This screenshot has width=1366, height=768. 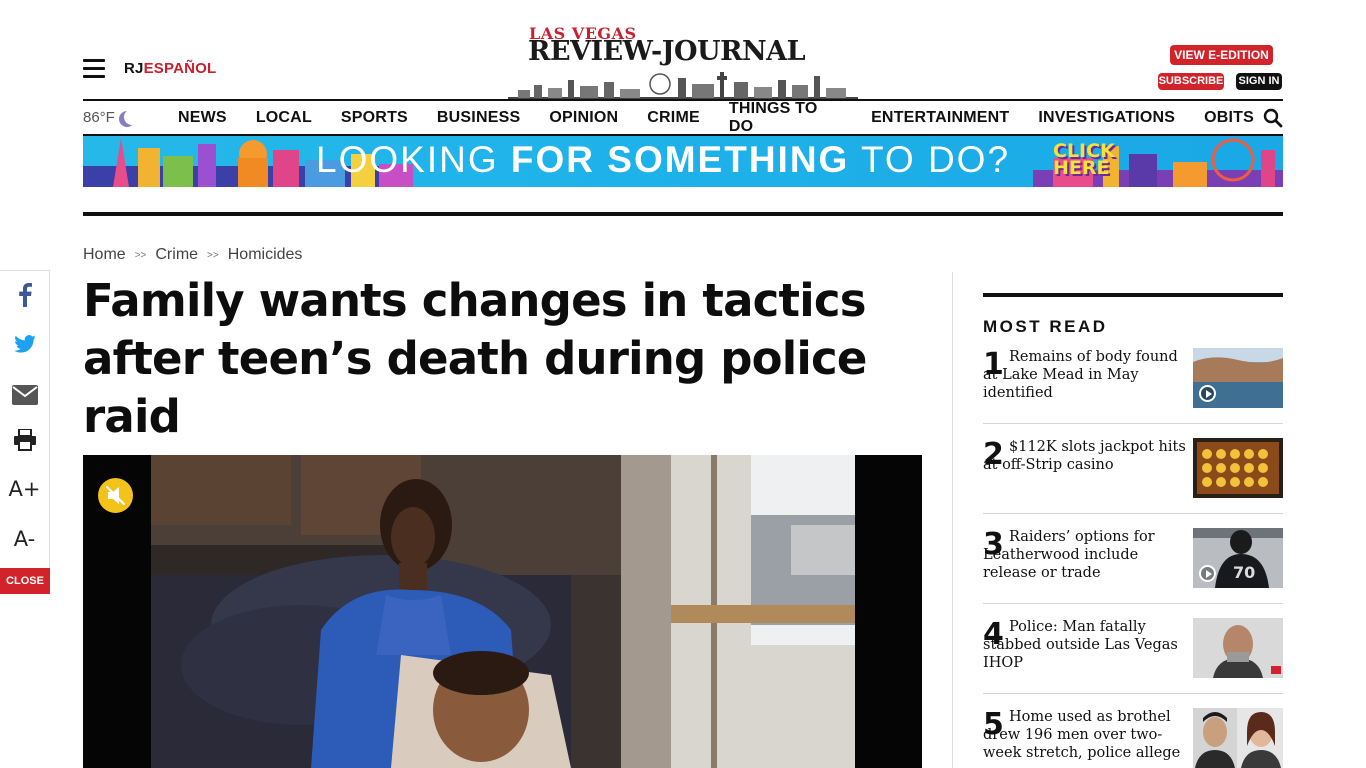 I want to click on nav-item-entertainment: ENTERTAINMENT, so click(x=940, y=118).